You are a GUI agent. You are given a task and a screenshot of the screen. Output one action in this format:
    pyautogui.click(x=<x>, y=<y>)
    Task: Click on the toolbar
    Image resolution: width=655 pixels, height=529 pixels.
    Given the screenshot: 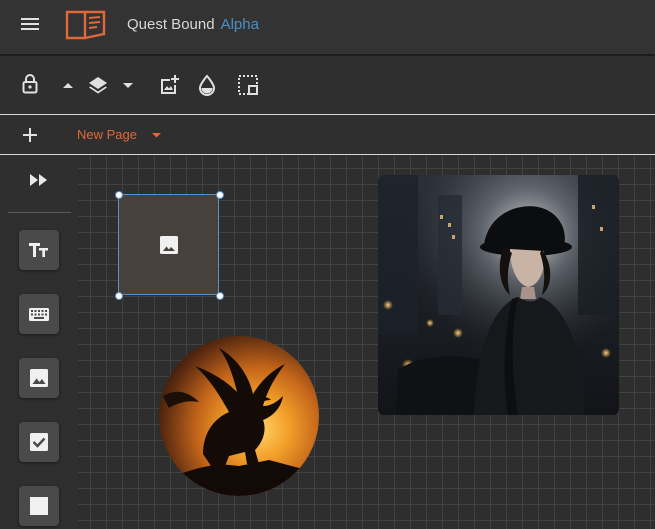 What is the action you would take?
    pyautogui.click(x=327, y=85)
    